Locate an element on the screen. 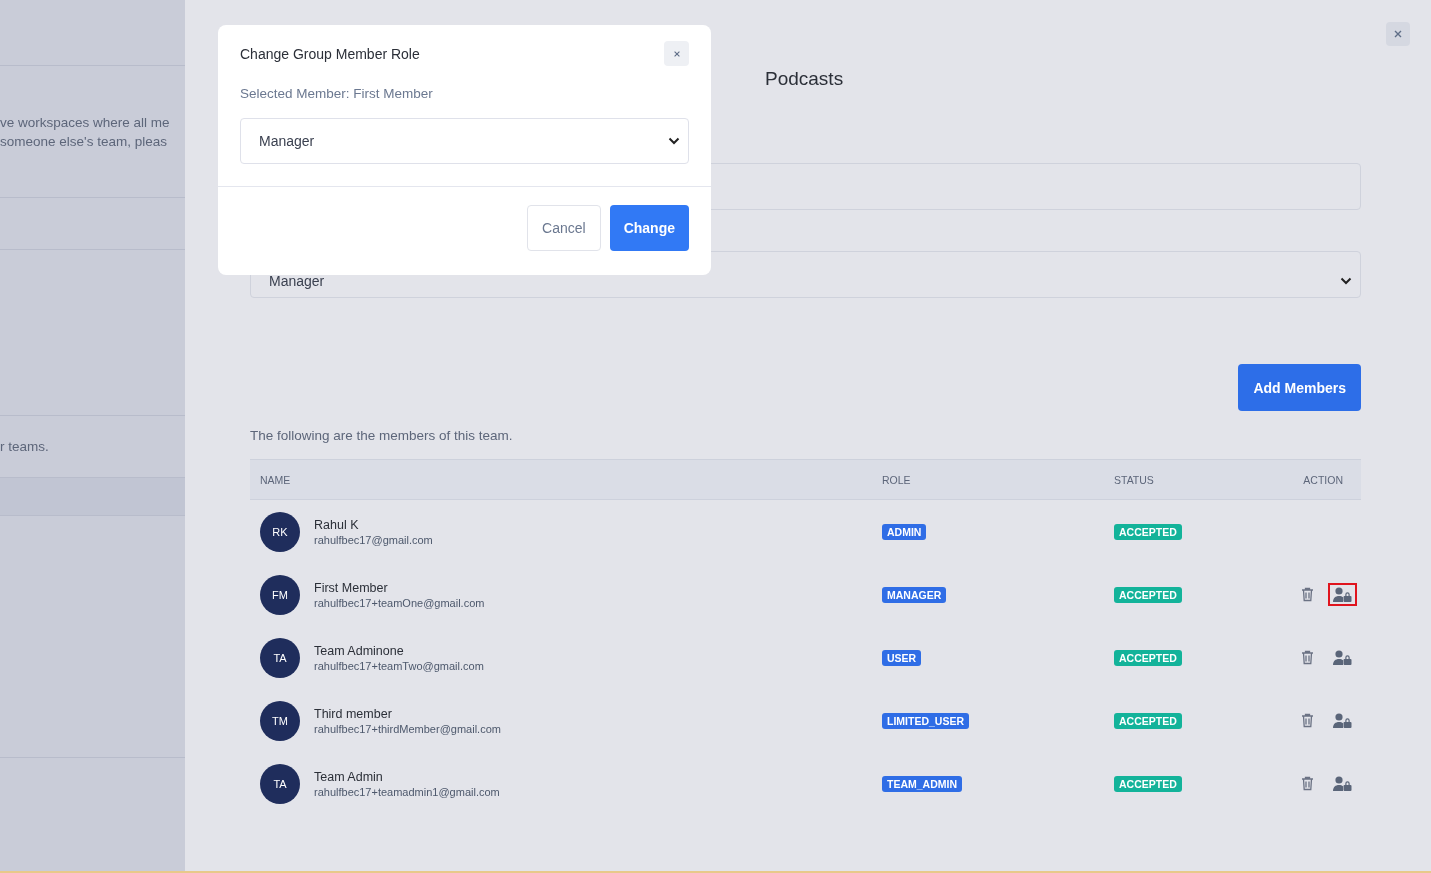 This screenshot has width=1431, height=873. member-email: rahulfbec17+teamOne@gmail.com is located at coordinates (399, 602).